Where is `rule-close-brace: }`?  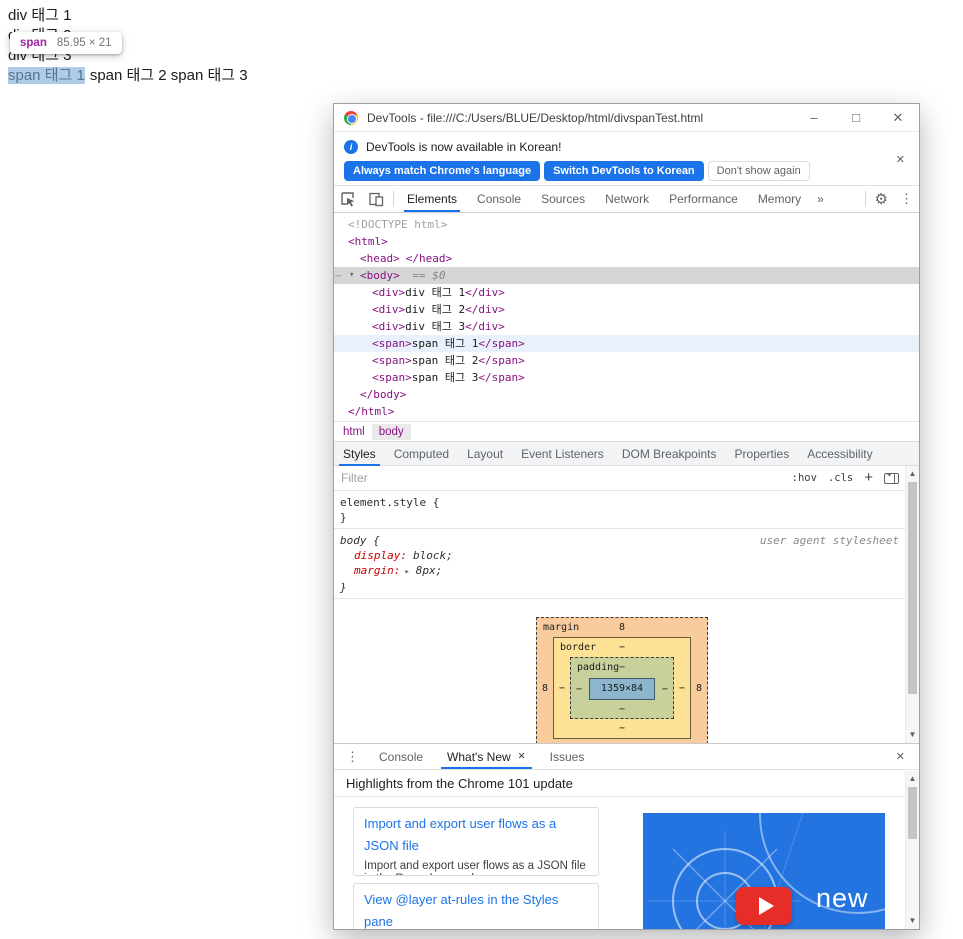
rule-close-brace: } is located at coordinates (343, 517).